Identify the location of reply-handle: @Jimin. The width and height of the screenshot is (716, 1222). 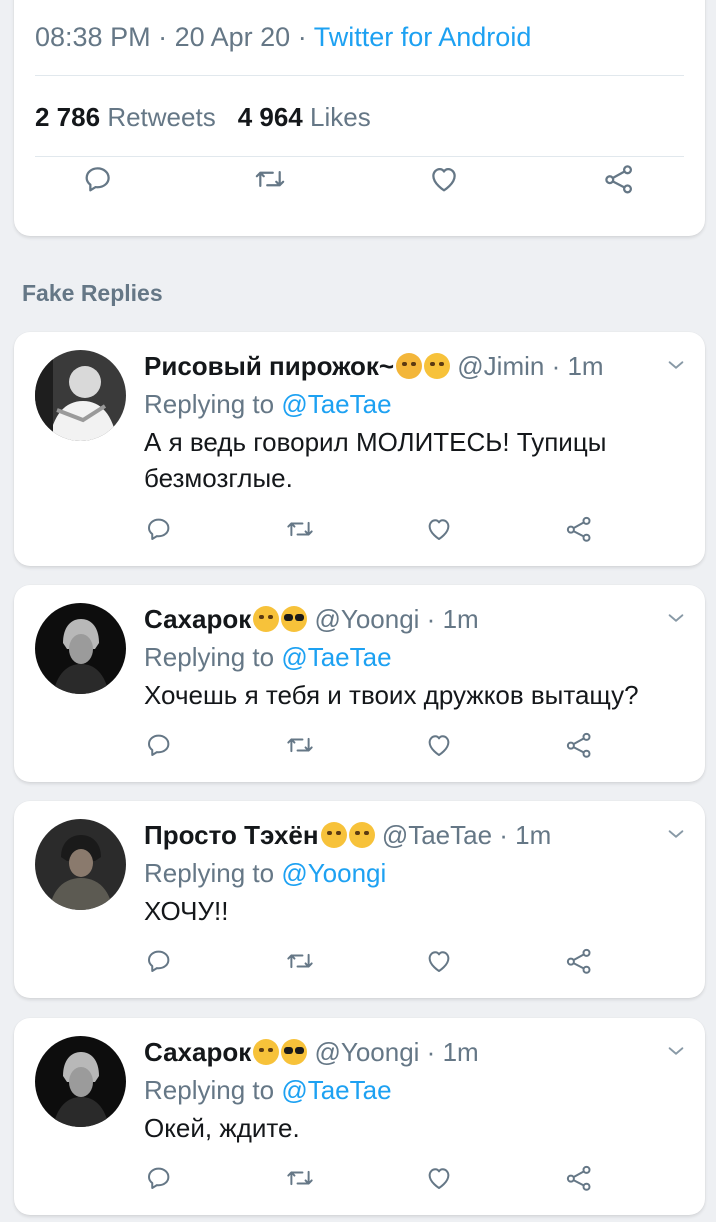
(501, 366).